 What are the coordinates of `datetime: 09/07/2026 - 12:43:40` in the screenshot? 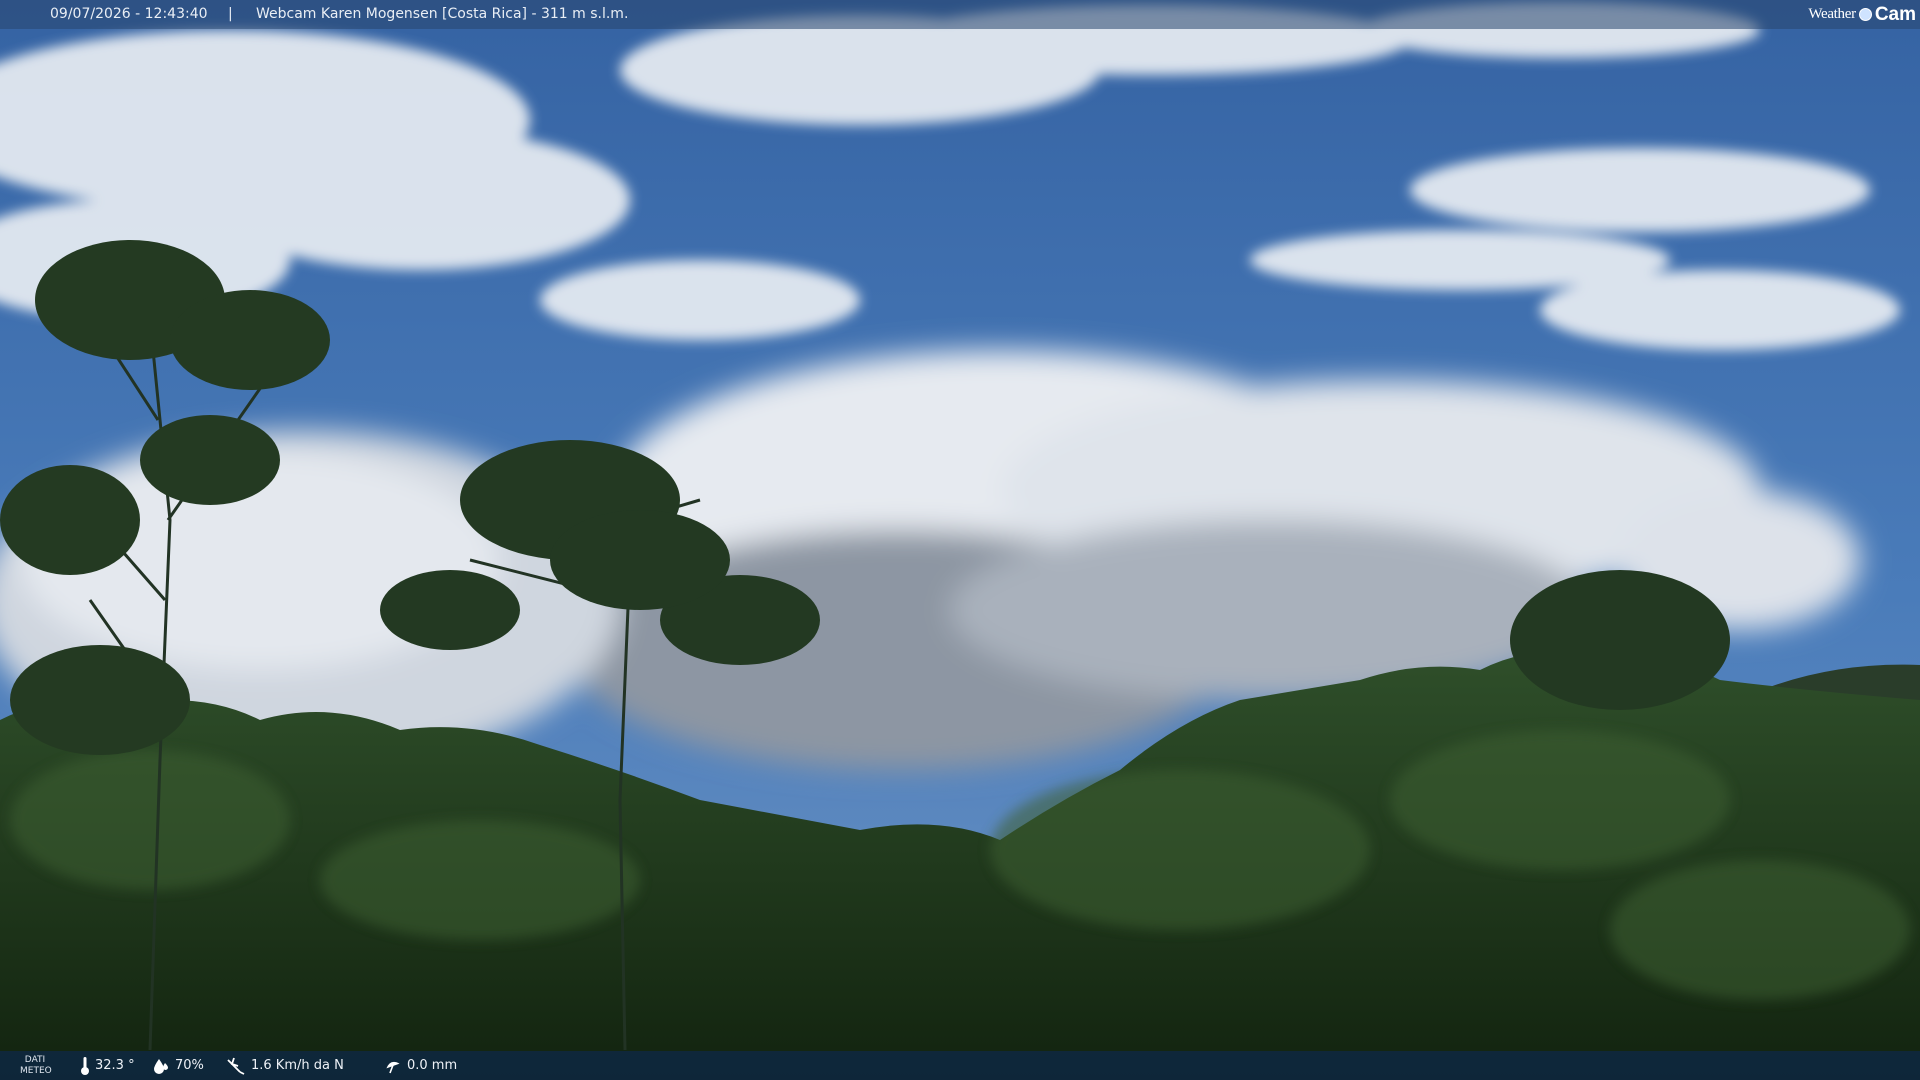 It's located at (129, 14).